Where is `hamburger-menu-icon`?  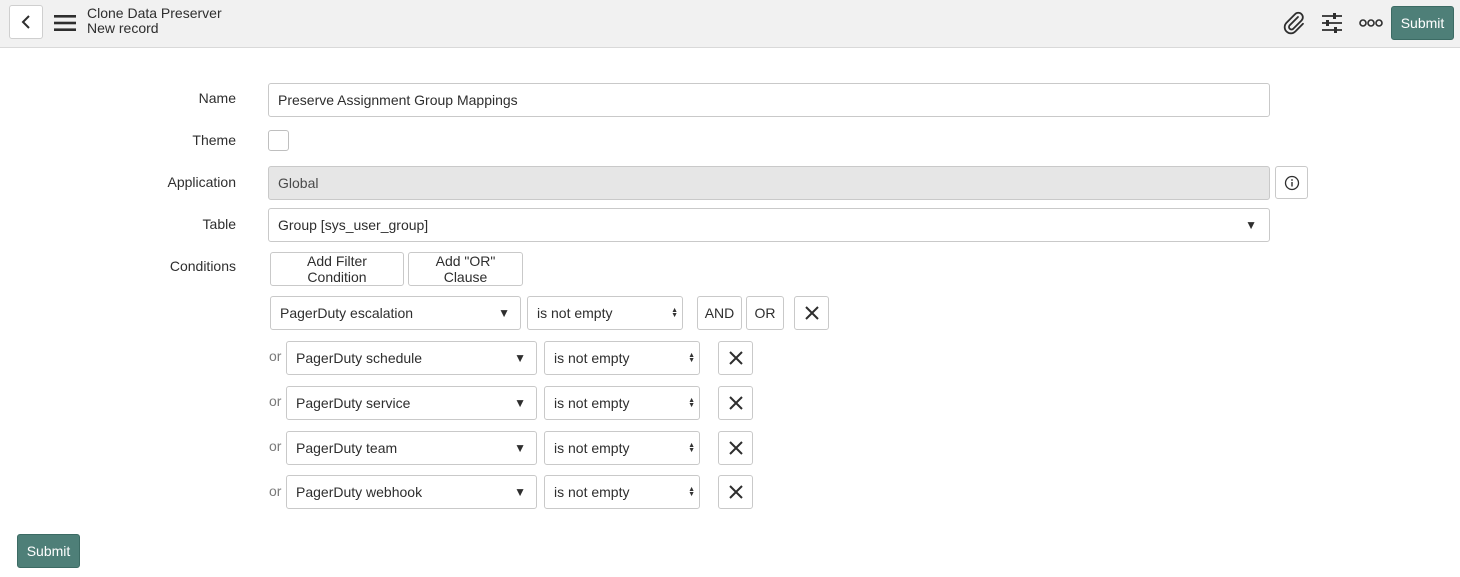
hamburger-menu-icon is located at coordinates (65, 23).